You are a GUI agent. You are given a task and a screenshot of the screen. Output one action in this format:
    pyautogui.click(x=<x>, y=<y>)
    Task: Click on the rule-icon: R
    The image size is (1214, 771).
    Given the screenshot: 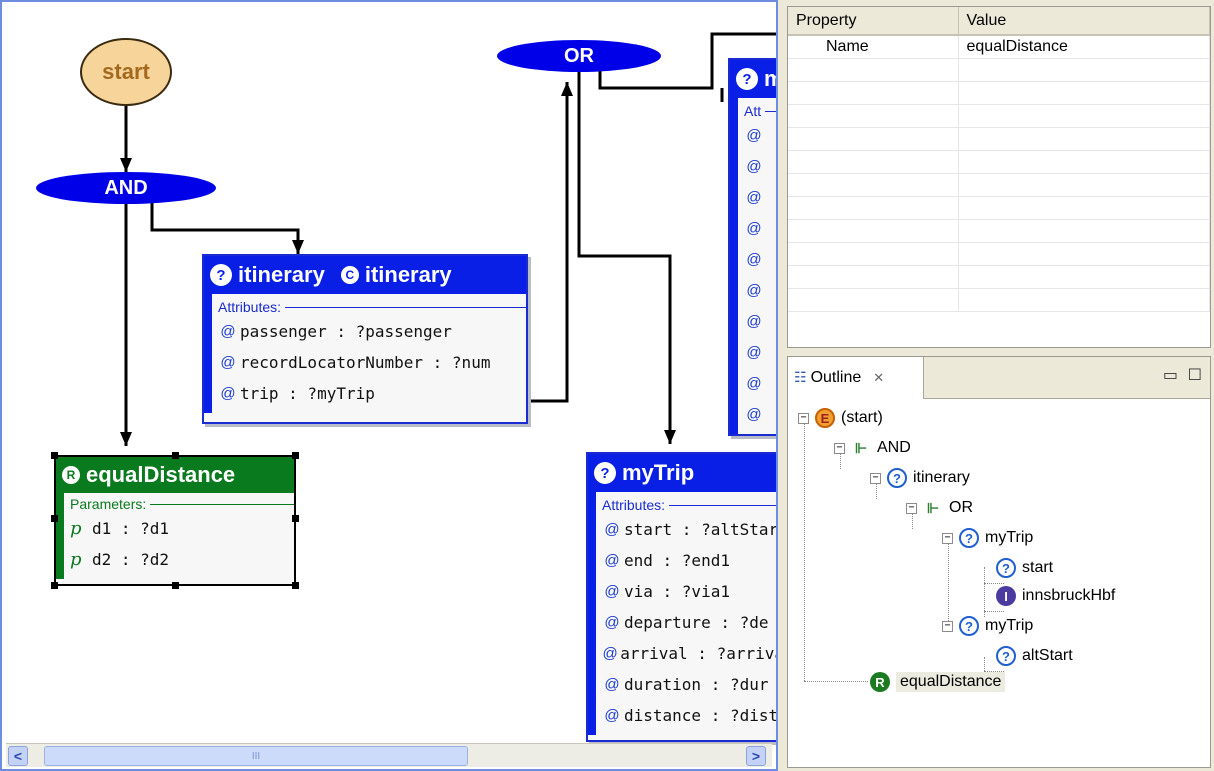 What is the action you would take?
    pyautogui.click(x=880, y=682)
    